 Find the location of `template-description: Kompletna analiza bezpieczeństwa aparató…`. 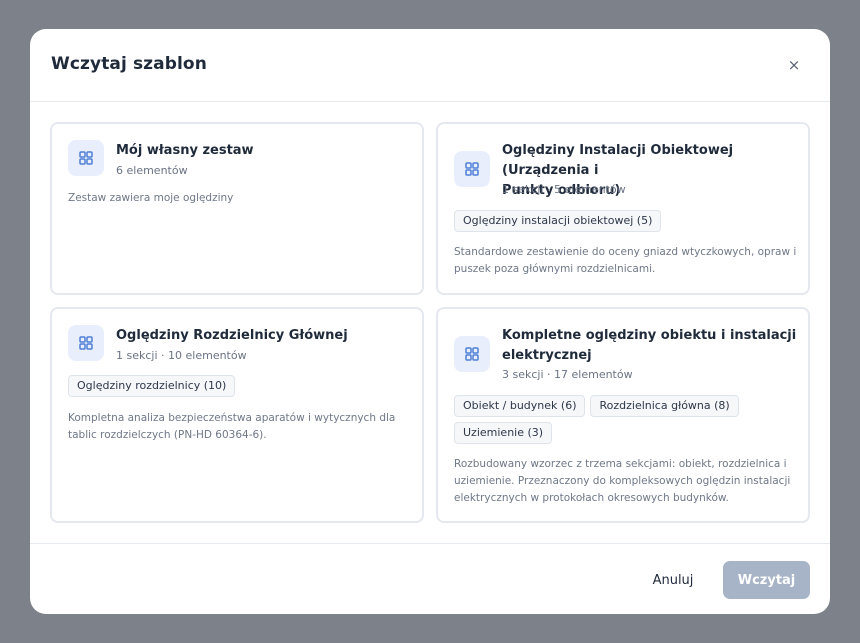

template-description: Kompletna analiza bezpieczeństwa aparató… is located at coordinates (231, 427).